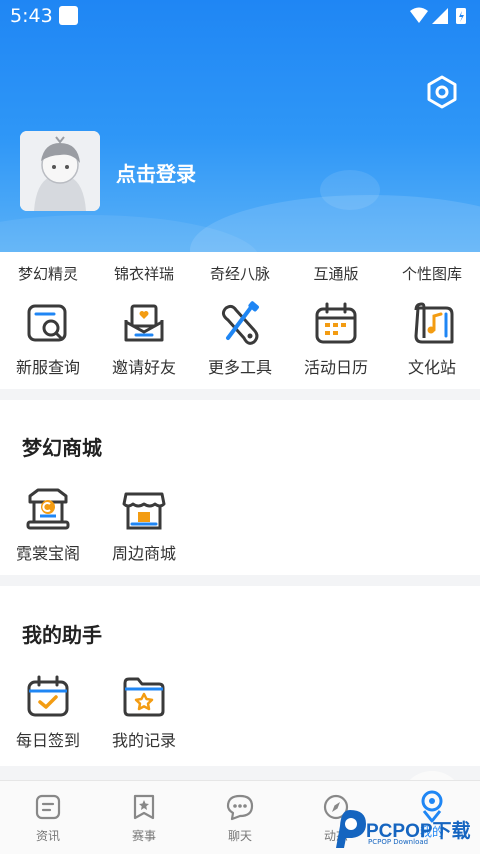 The height and width of the screenshot is (854, 480). I want to click on tool-label: 活动日历, so click(335, 367).